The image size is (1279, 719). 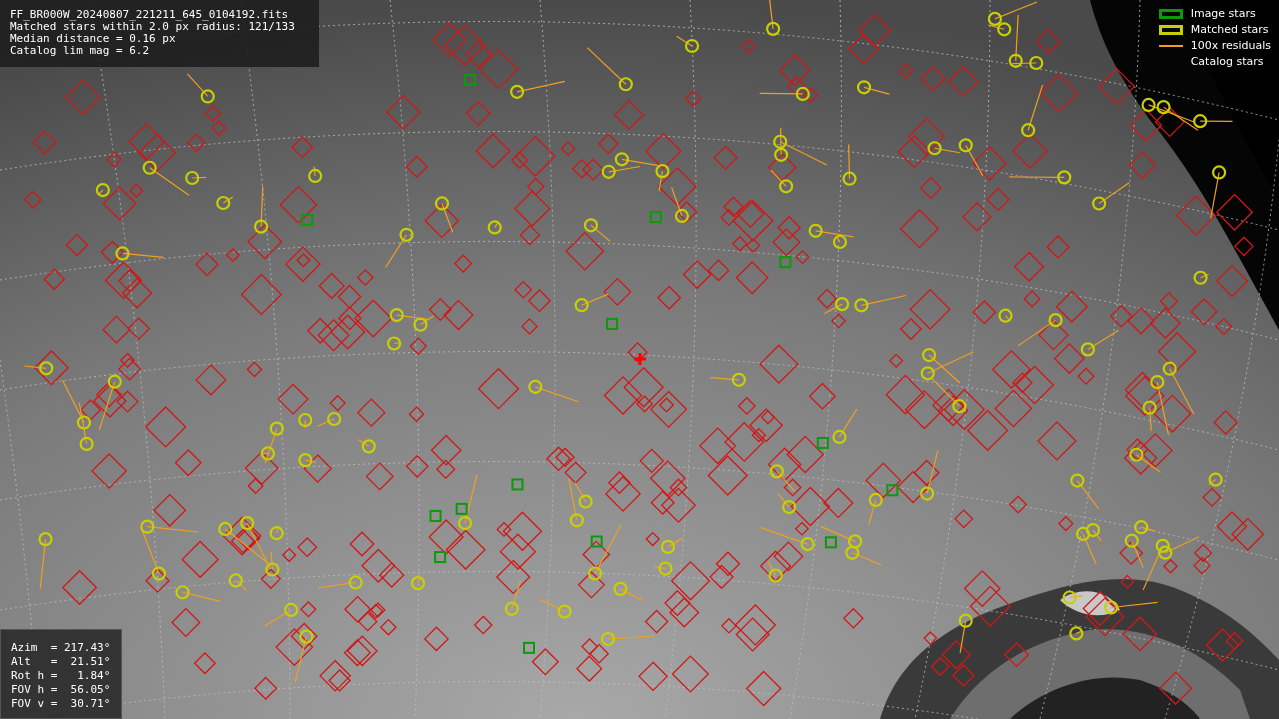 I want to click on pointing-text: FOV h = 56.05°, so click(x=61, y=690).